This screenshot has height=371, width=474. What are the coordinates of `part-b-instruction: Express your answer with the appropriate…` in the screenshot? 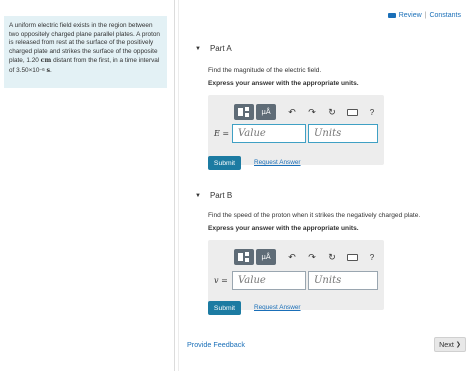 It's located at (283, 228).